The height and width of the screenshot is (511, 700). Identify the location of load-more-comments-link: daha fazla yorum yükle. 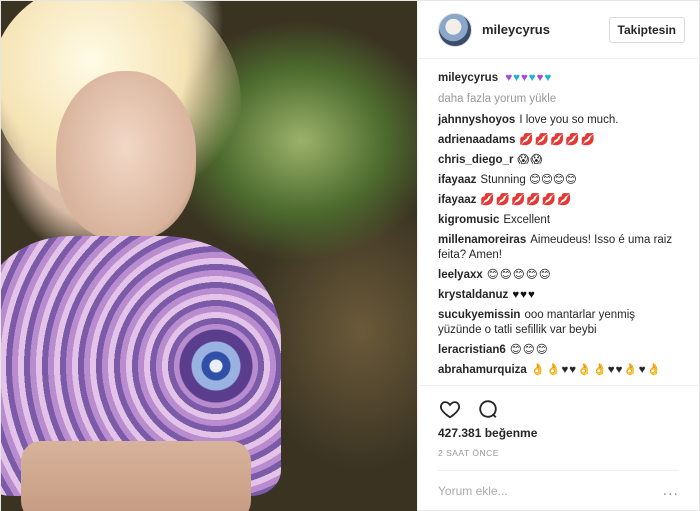
(558, 99).